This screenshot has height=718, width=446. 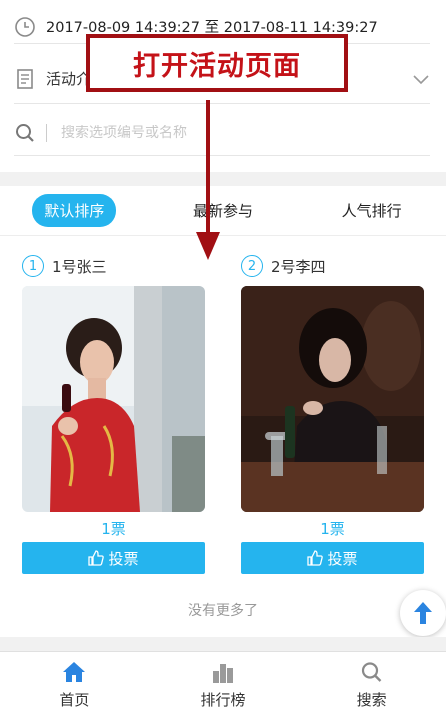 What do you see at coordinates (223, 699) in the screenshot?
I see `tab-ranking-label: 排行榜` at bounding box center [223, 699].